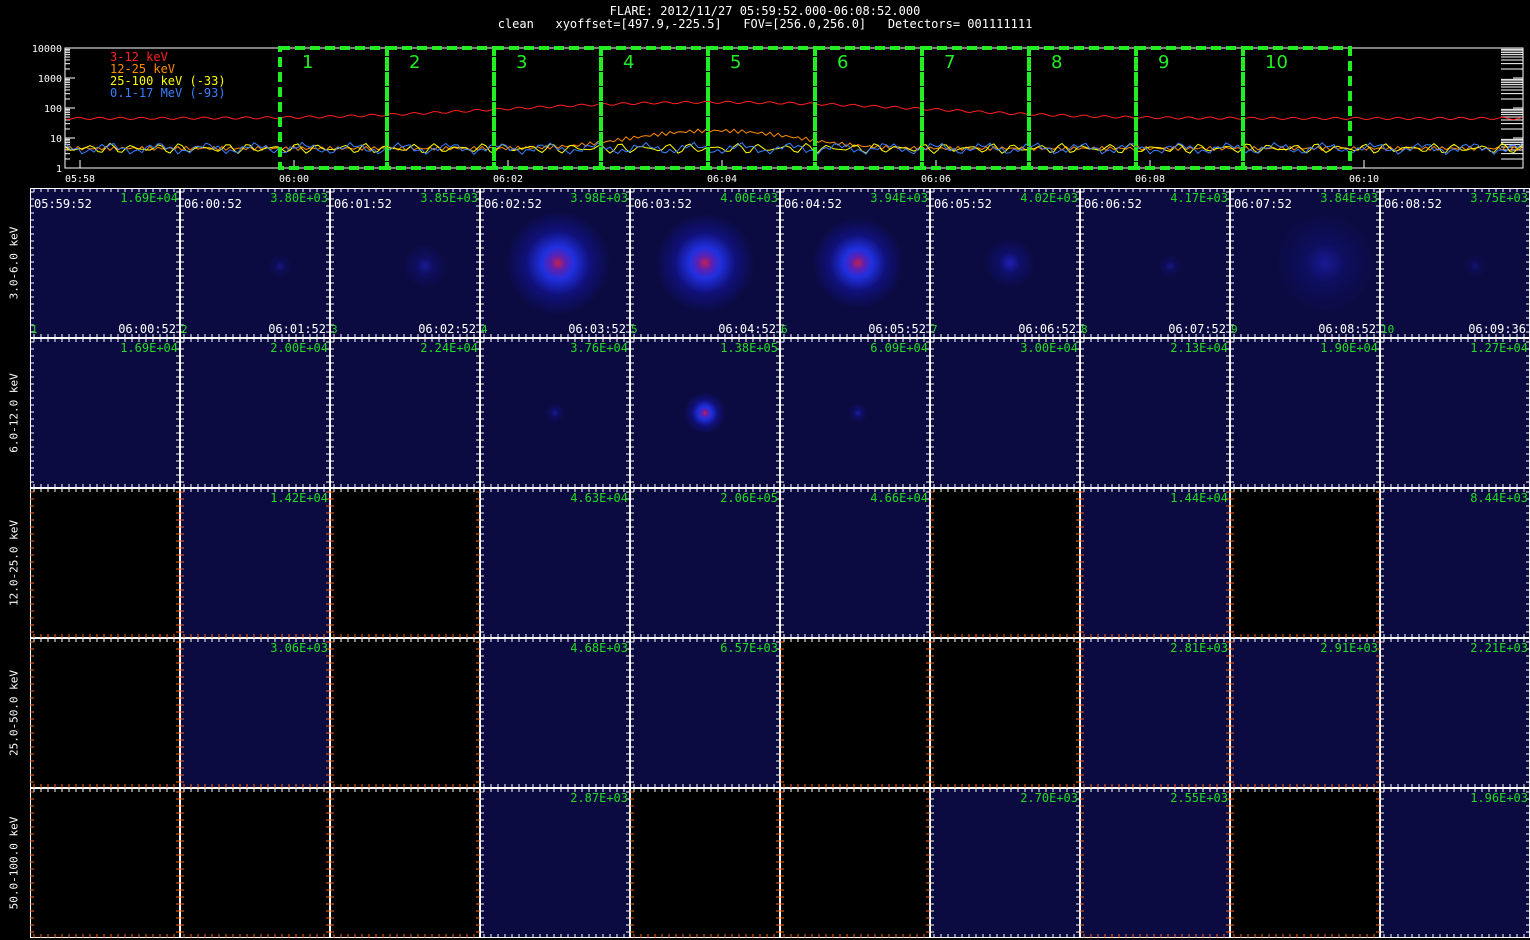 The image size is (1530, 940). Describe the element at coordinates (1305, 263) in the screenshot. I see `image-panel: 3.84E+03 06:07:52 06:08:52 9` at that location.